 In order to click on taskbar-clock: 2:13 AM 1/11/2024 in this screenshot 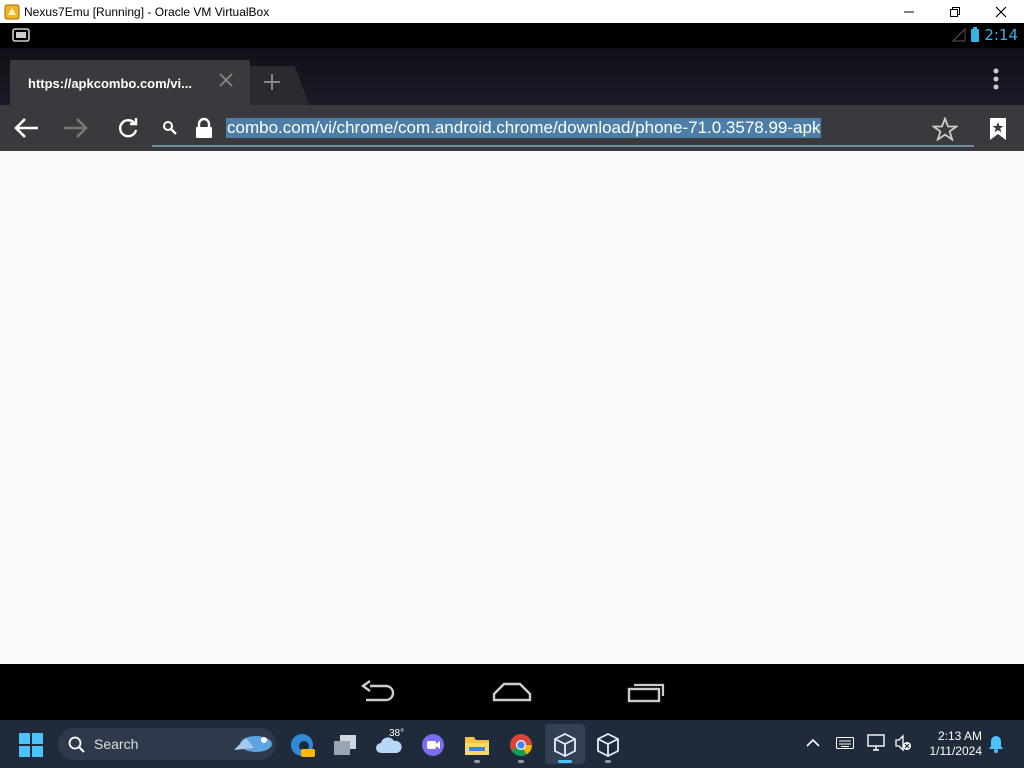, I will do `click(956, 744)`.